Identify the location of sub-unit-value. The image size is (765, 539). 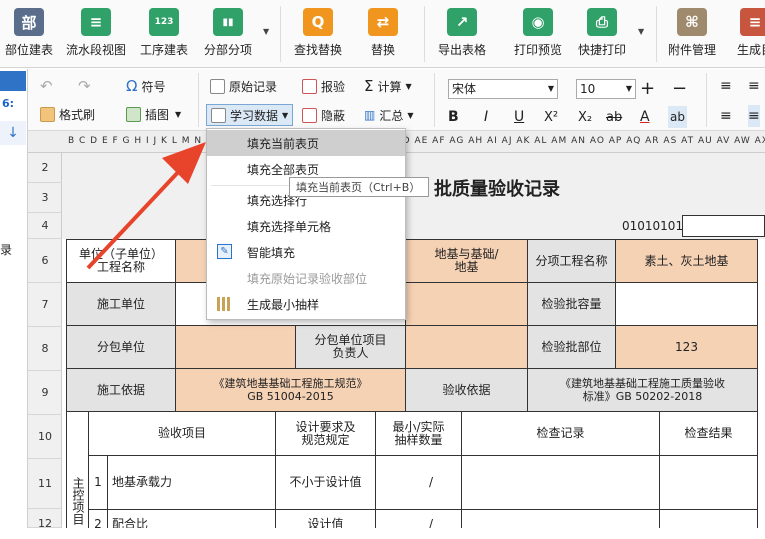
(235, 347).